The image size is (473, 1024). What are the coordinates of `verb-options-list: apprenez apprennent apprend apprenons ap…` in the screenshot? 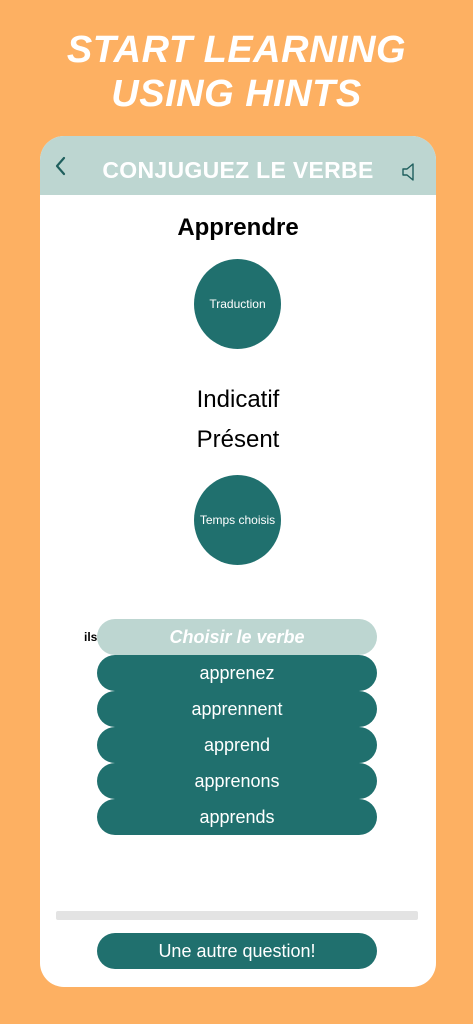 It's located at (237, 745).